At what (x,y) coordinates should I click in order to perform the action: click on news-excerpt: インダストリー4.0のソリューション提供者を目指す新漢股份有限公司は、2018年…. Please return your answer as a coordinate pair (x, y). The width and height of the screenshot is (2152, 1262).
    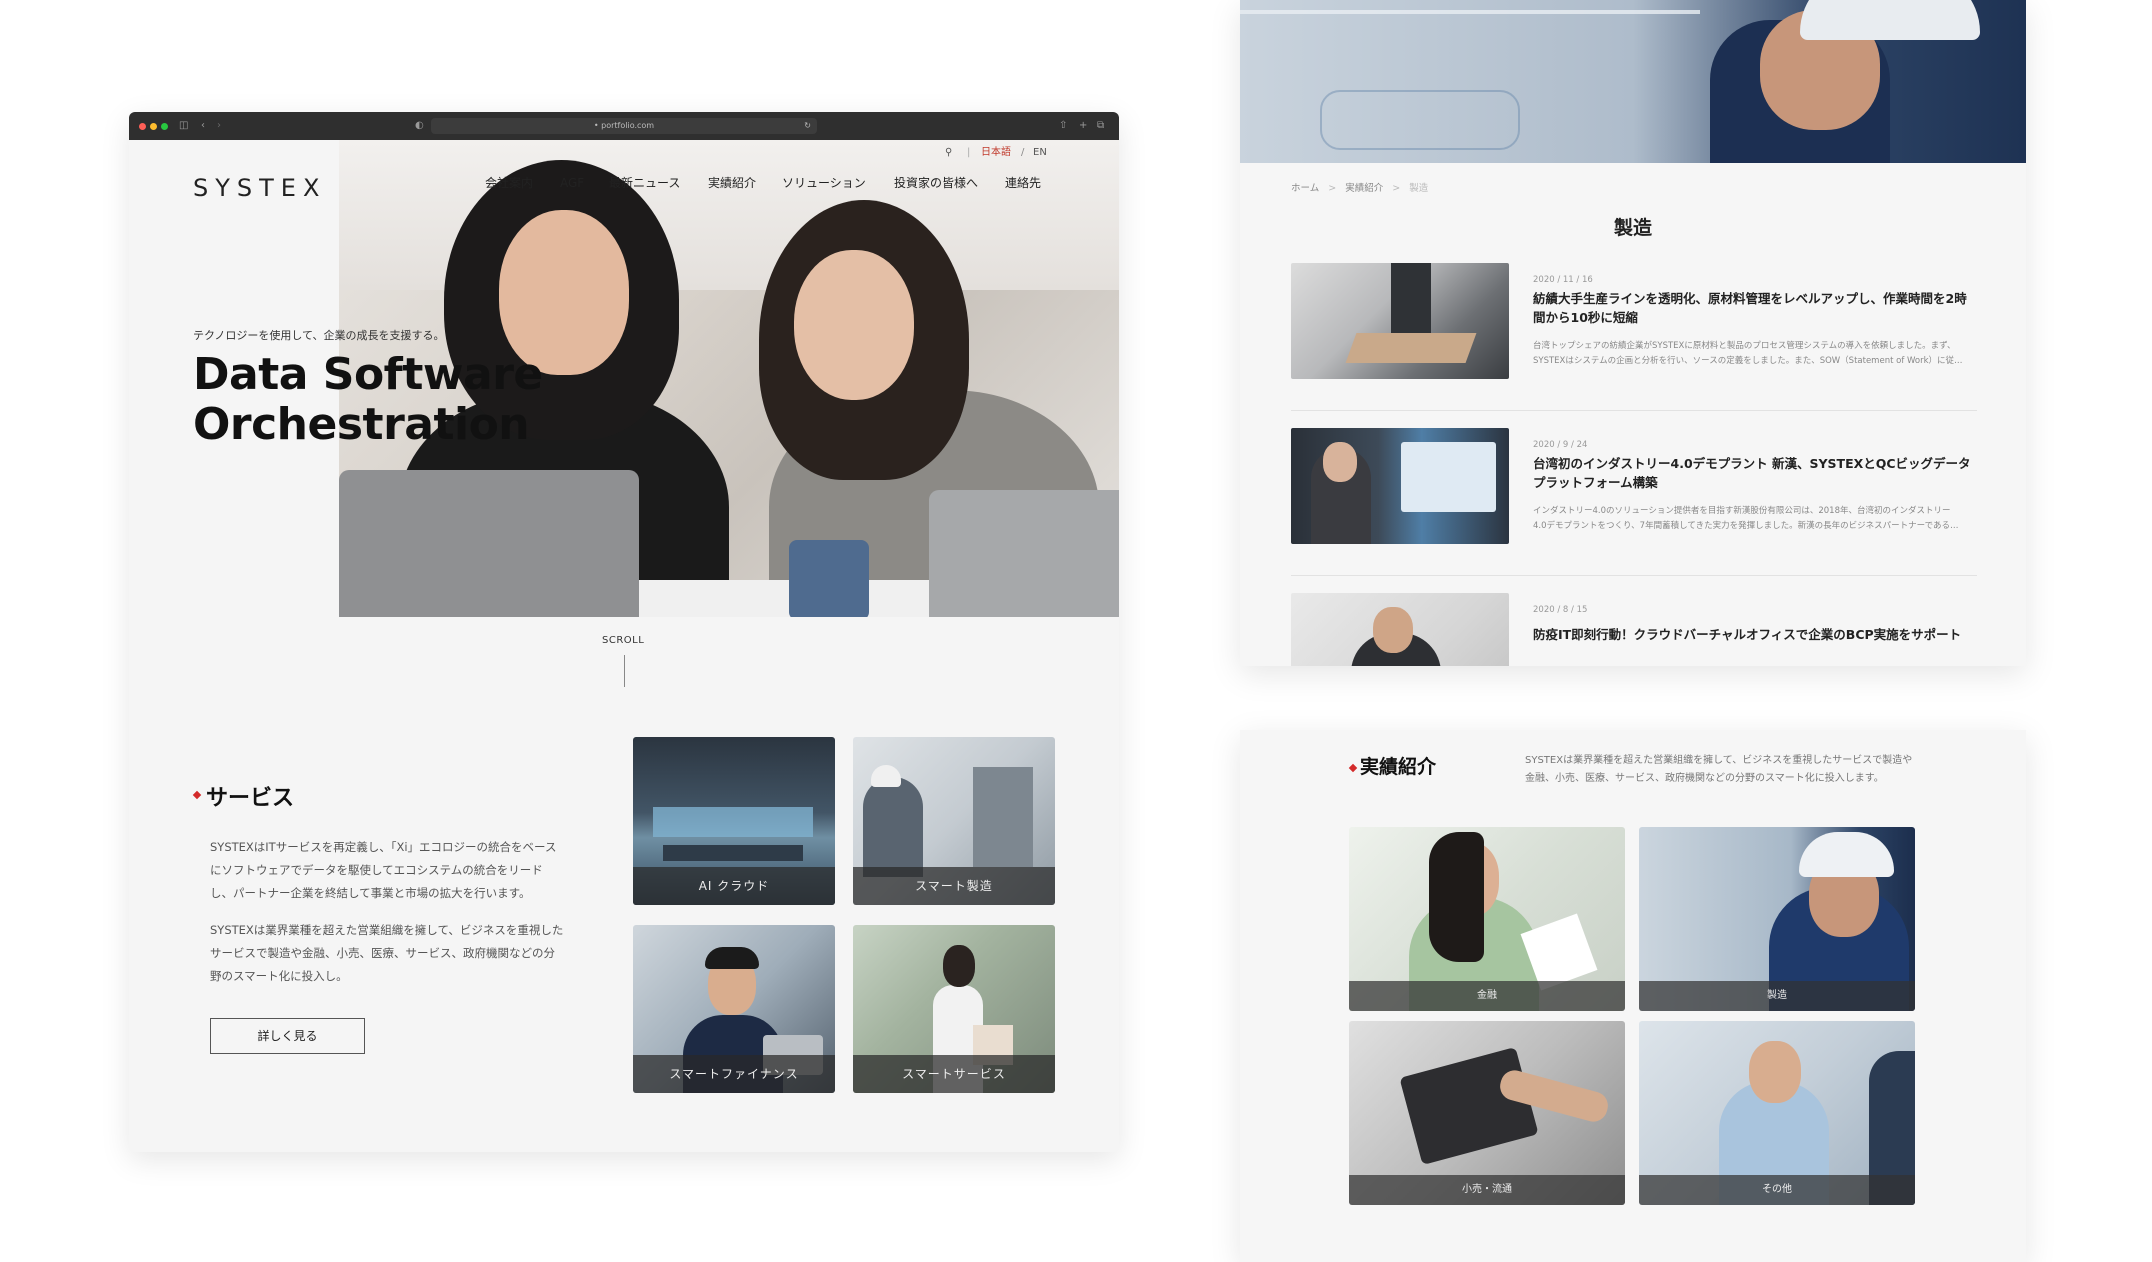
    Looking at the image, I should click on (1742, 511).